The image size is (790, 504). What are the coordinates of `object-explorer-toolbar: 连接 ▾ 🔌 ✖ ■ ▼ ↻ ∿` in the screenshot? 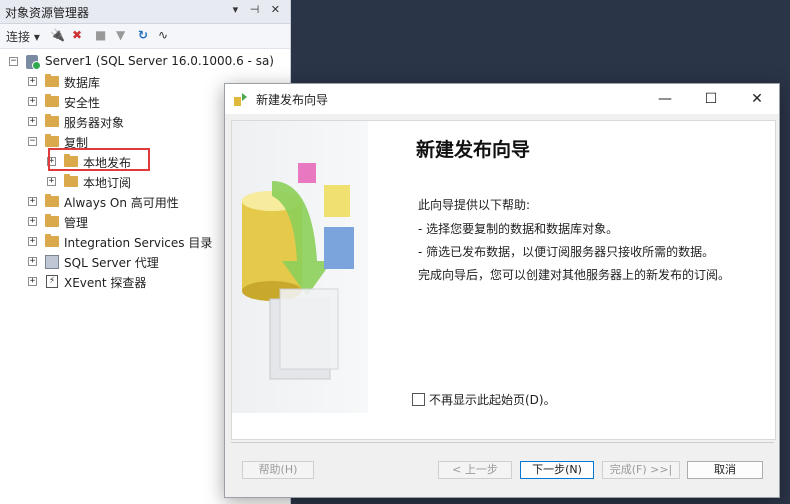 It's located at (145, 36).